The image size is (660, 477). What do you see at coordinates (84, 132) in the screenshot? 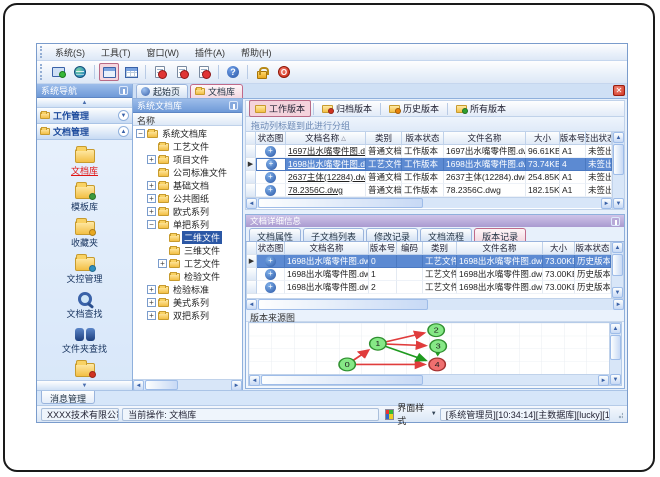
I see `sidebar-group-document: 文档管理 ▲` at bounding box center [84, 132].